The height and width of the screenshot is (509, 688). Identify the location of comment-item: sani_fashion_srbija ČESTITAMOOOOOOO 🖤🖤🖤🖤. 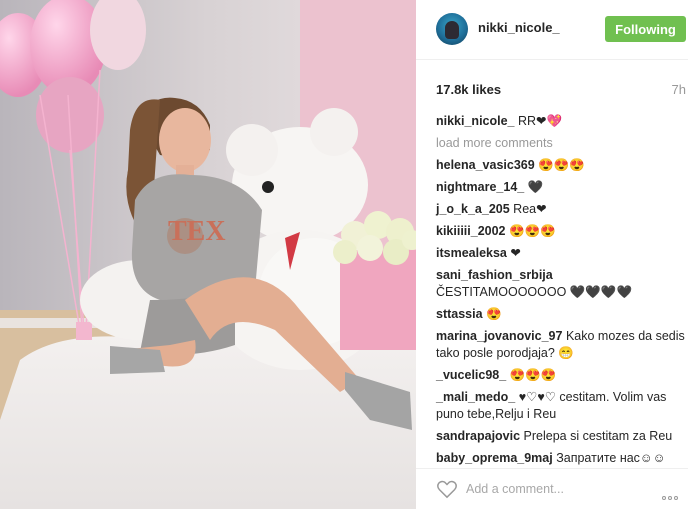
(561, 284).